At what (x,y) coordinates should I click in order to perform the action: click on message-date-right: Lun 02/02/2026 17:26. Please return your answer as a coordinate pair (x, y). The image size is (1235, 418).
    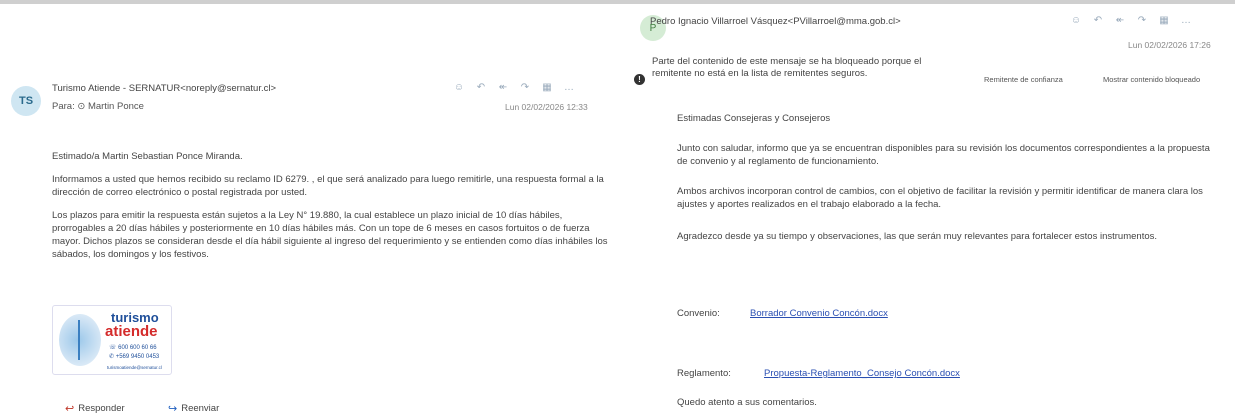
    Looking at the image, I should click on (1169, 45).